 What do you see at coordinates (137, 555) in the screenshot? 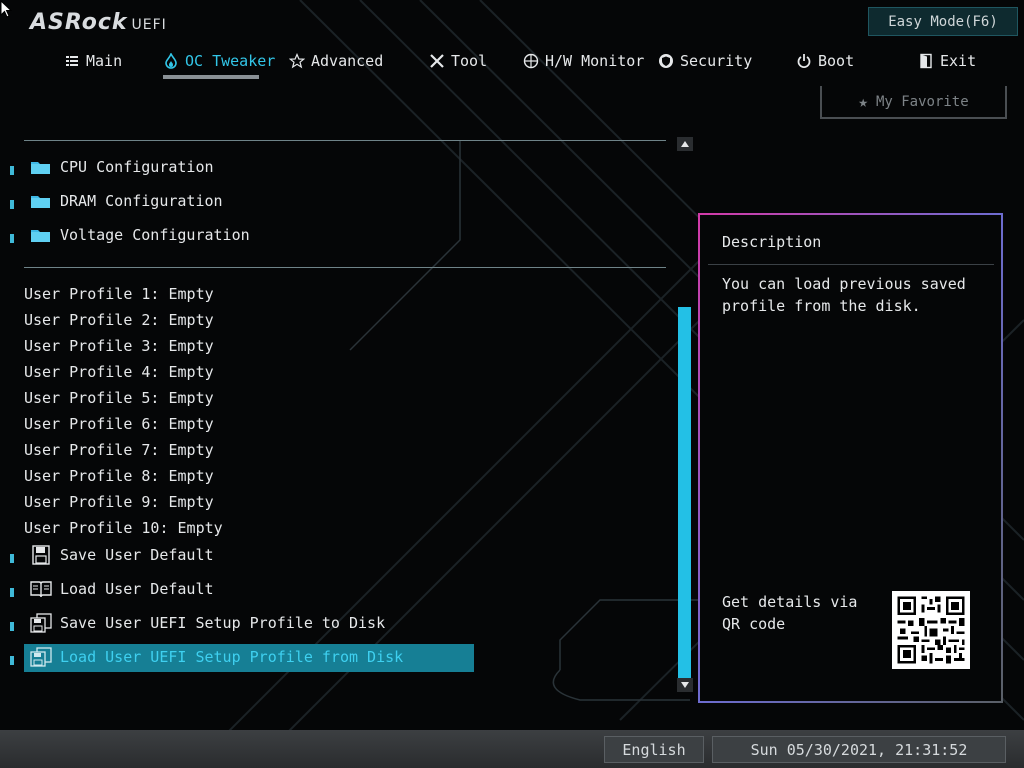
I see `action-label: Save User Default` at bounding box center [137, 555].